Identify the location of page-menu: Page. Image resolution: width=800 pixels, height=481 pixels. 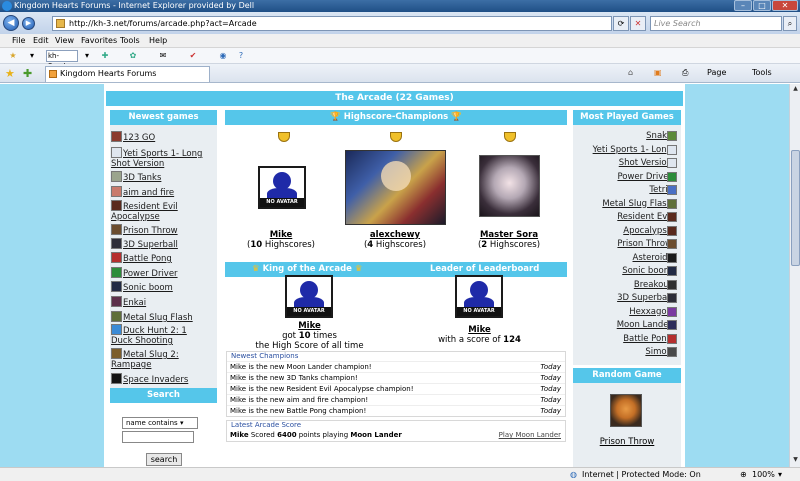
(716, 72).